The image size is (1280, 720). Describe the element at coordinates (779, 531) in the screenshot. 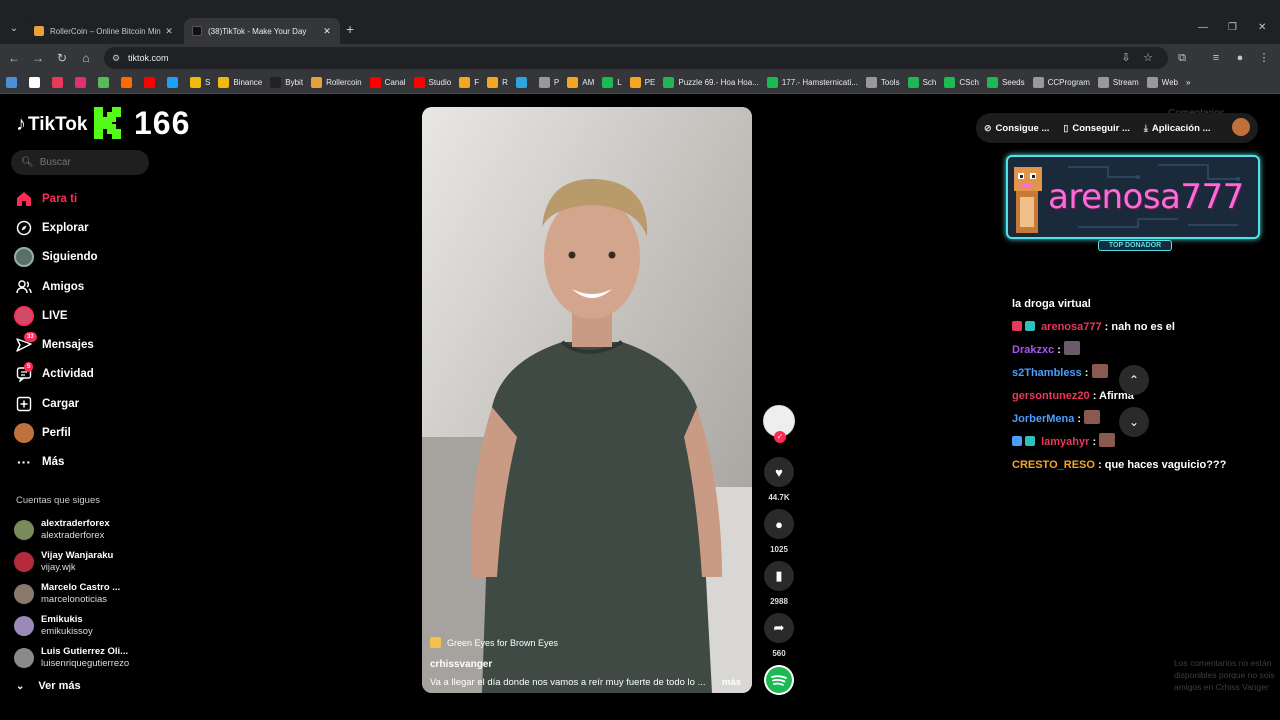

I see `comment-button: ● 1025` at that location.